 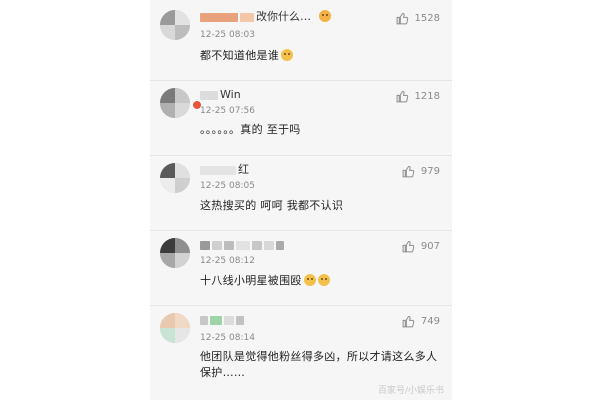 What do you see at coordinates (224, 170) in the screenshot?
I see `username: 红` at bounding box center [224, 170].